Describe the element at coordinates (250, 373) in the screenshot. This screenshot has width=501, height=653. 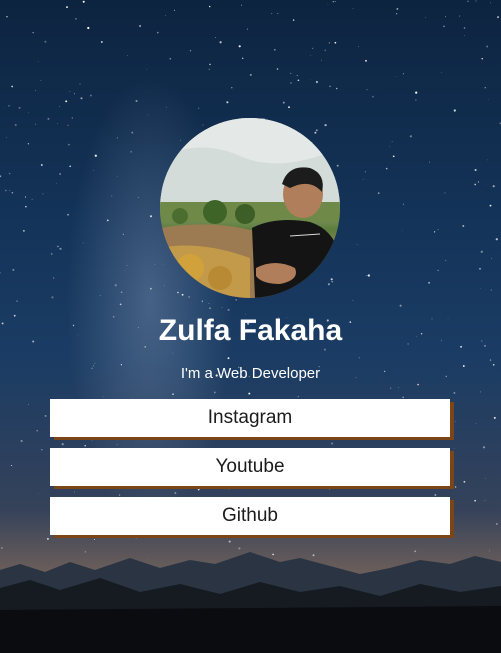
I see `profile-tagline: I'm a Web Developer` at that location.